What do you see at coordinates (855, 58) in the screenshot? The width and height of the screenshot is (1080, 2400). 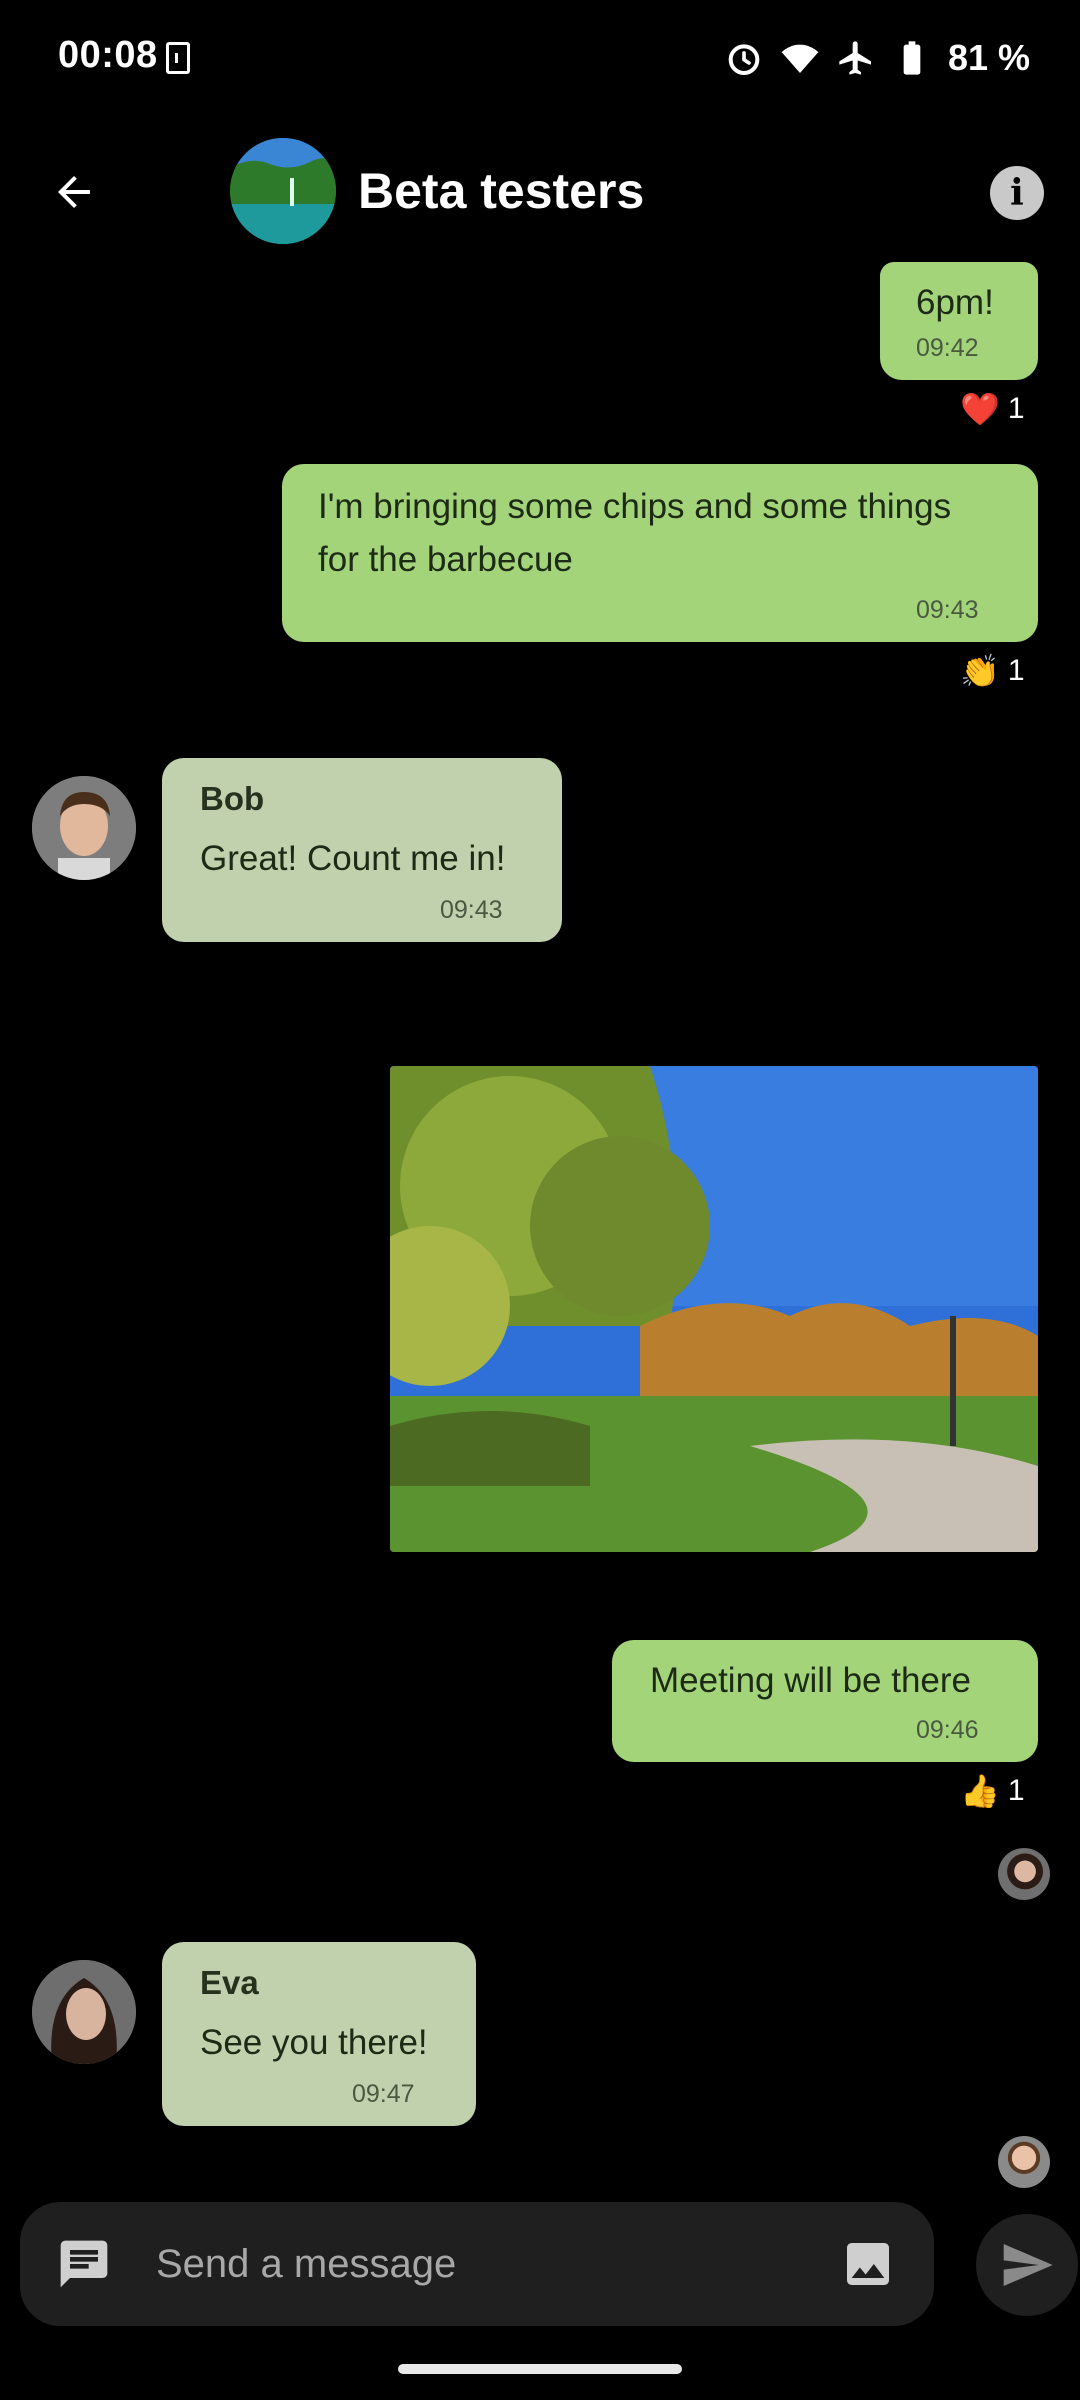 I see `airplane-icon` at bounding box center [855, 58].